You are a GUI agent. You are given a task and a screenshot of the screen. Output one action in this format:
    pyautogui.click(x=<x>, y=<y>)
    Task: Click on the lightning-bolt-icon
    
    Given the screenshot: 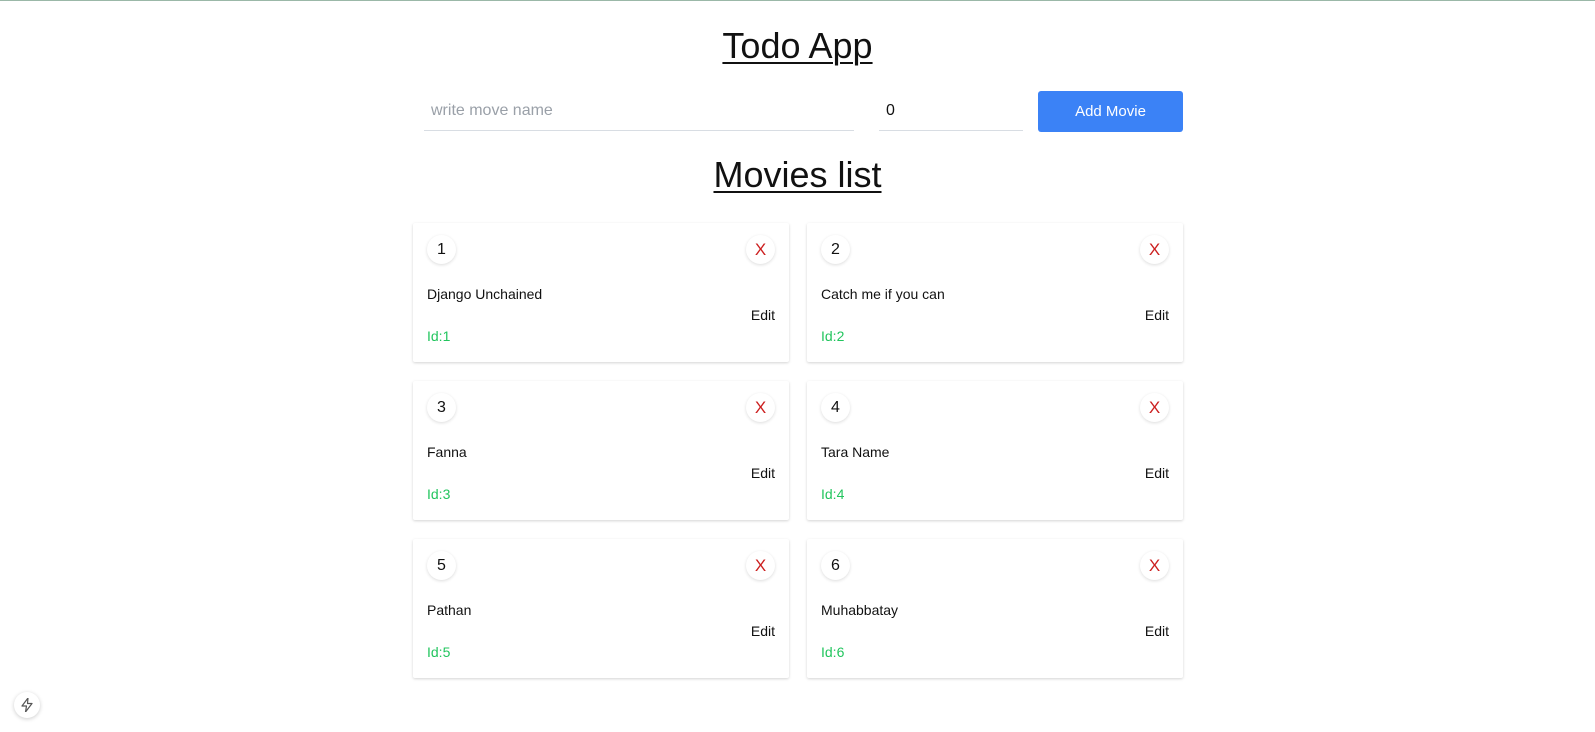 What is the action you would take?
    pyautogui.click(x=27, y=705)
    